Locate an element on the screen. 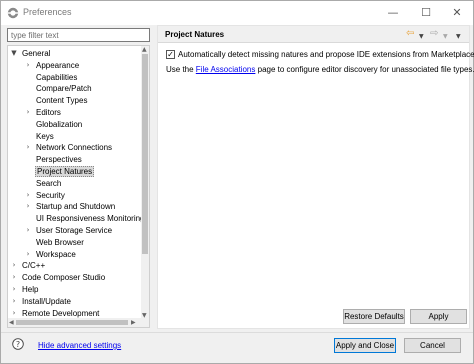  tree-item-label: Network Connections is located at coordinates (74, 148).